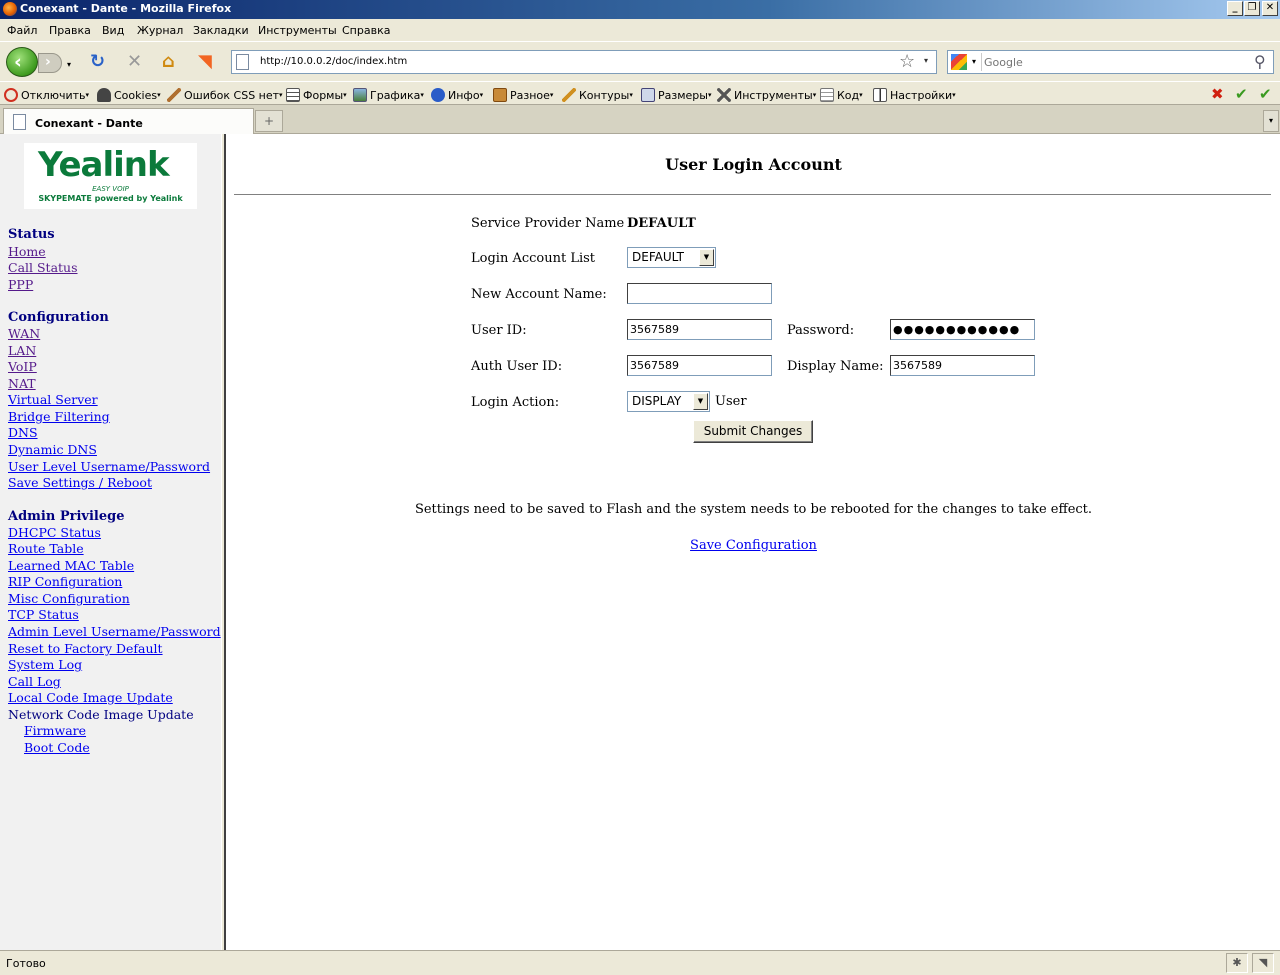 The image size is (1280, 975). What do you see at coordinates (366, 30) in the screenshot?
I see `menu-help: Справка` at bounding box center [366, 30].